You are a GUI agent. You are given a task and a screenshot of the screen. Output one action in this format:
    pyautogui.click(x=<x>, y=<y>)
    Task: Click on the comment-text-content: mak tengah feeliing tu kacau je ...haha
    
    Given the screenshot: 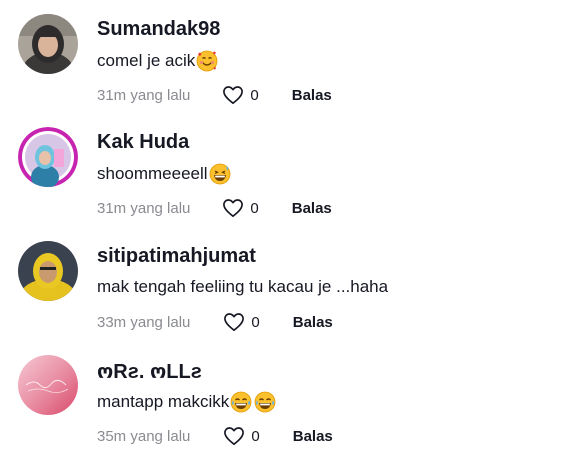 What is the action you would take?
    pyautogui.click(x=243, y=286)
    